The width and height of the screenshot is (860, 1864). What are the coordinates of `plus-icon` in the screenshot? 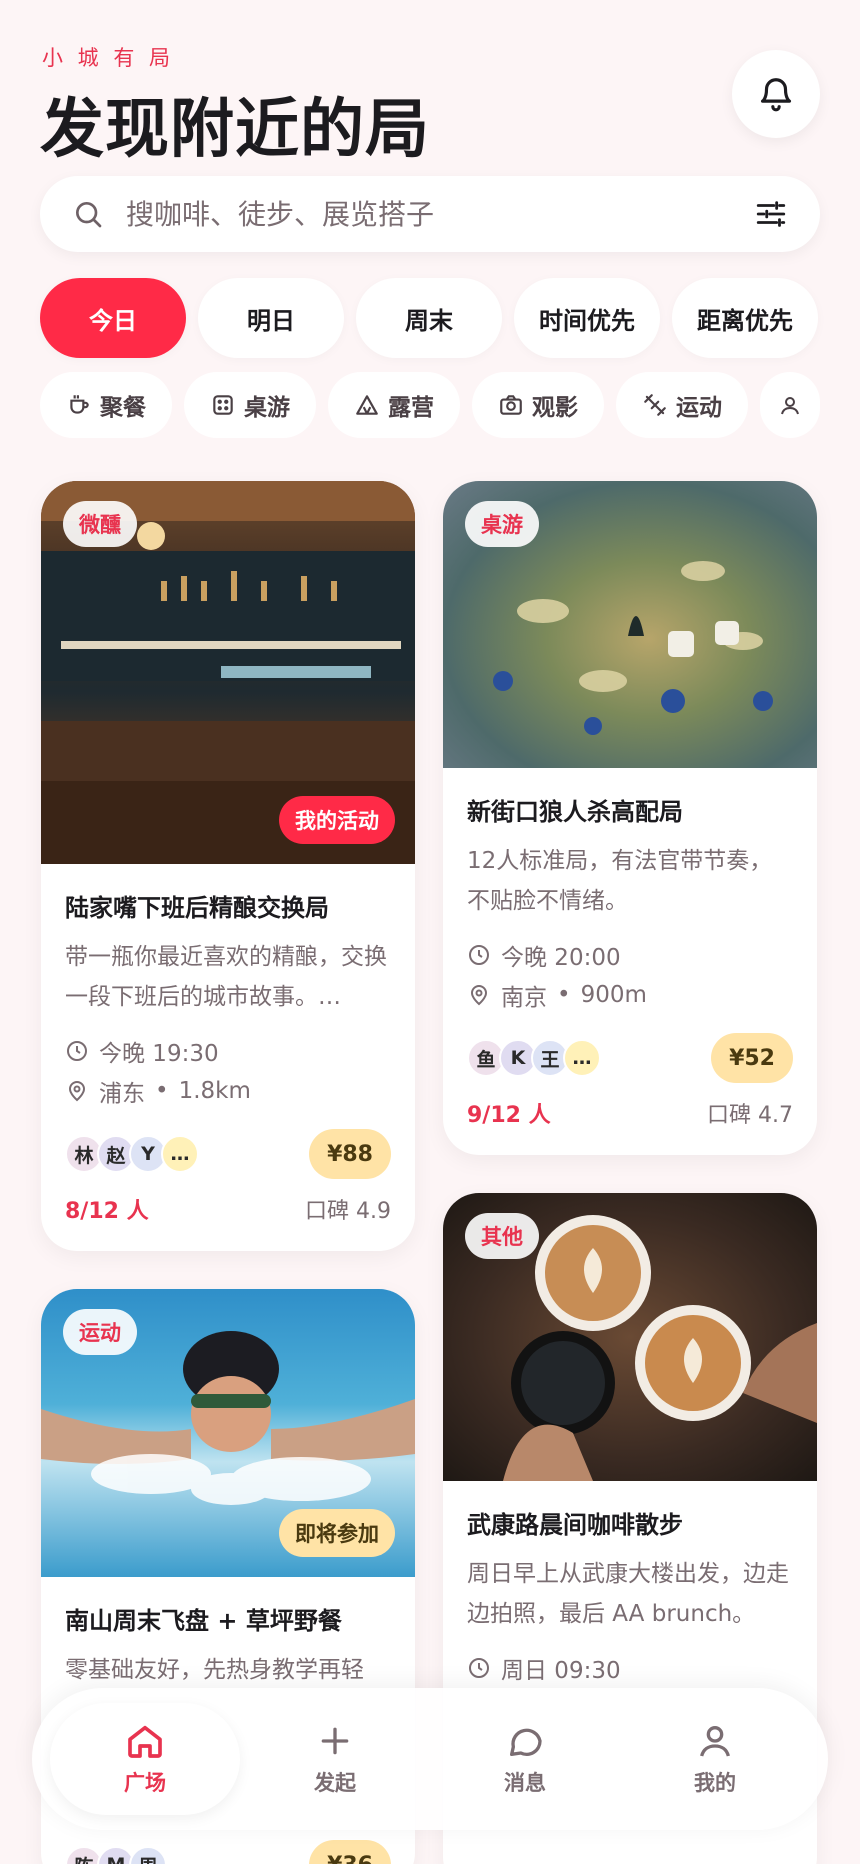 It's located at (335, 1741).